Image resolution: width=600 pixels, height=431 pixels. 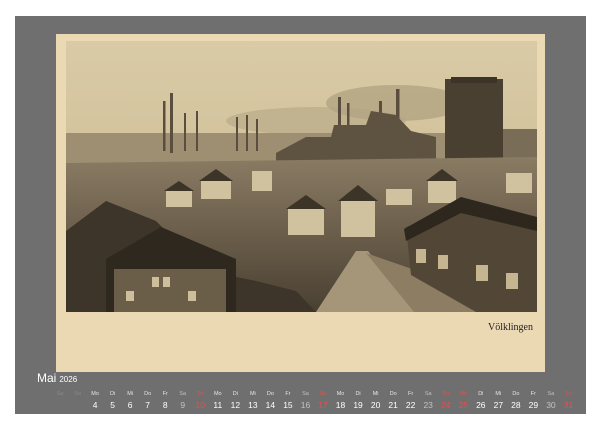 I want to click on day-cell: Fr 15, so click(x=288, y=401).